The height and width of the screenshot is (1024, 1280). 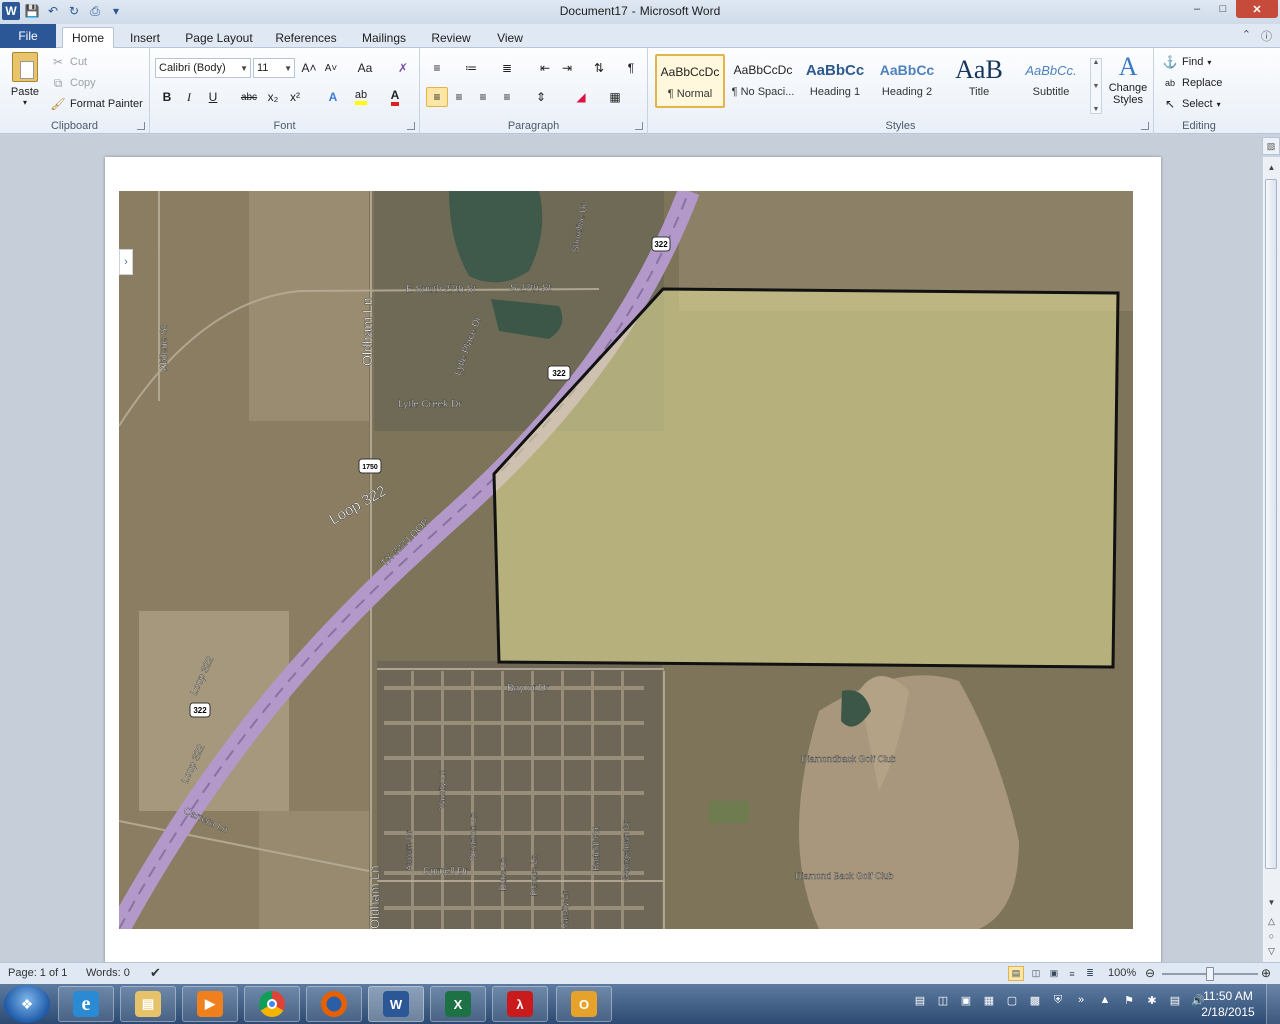 I want to click on computer-icon: ▢, so click(x=1012, y=1000).